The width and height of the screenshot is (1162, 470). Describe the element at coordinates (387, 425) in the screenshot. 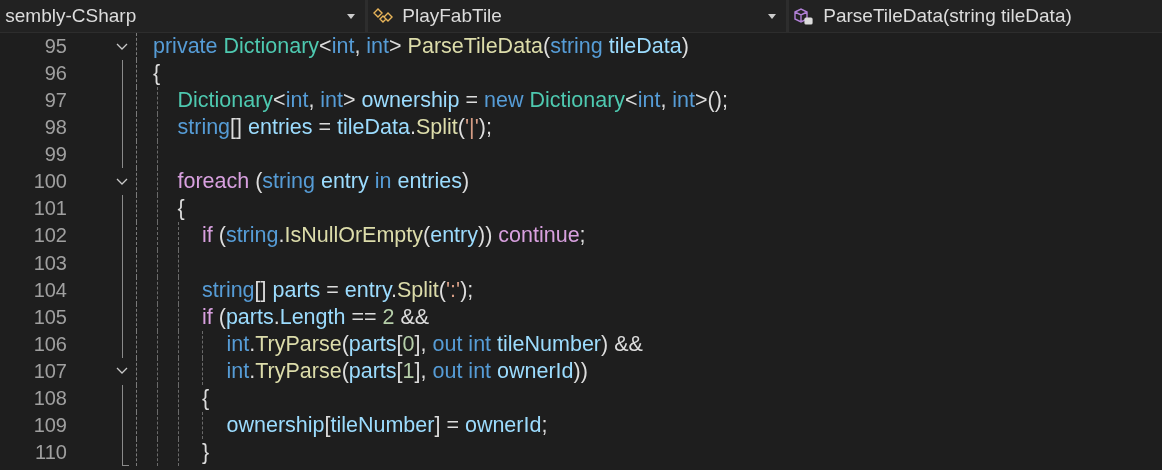

I see `code-line: ownership[tileNumber] = ownerId;` at that location.